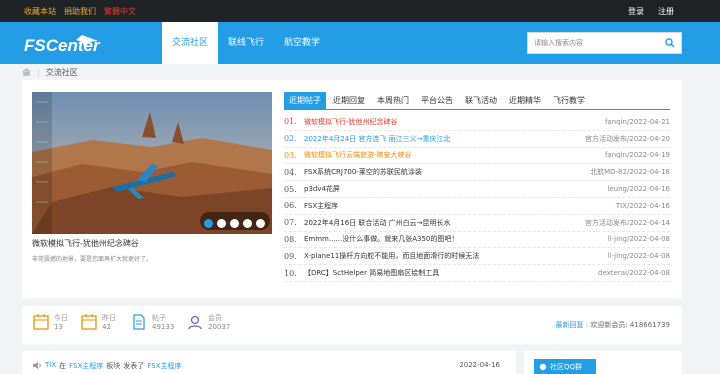 The image size is (720, 374). I want to click on post-title-link: 【DRC】SctHelper 简易地图扇区绘制工具, so click(371, 273).